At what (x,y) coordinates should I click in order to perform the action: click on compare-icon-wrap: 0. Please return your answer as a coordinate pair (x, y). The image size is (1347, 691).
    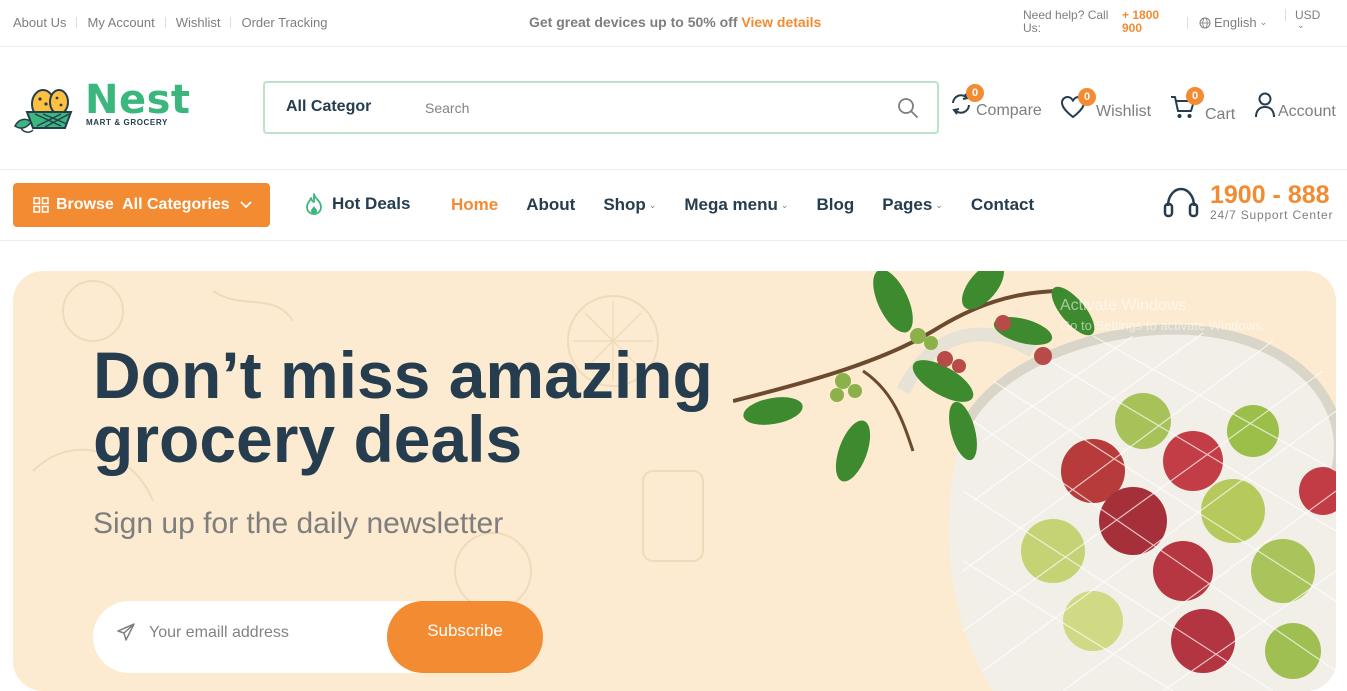
    Looking at the image, I should click on (966, 100).